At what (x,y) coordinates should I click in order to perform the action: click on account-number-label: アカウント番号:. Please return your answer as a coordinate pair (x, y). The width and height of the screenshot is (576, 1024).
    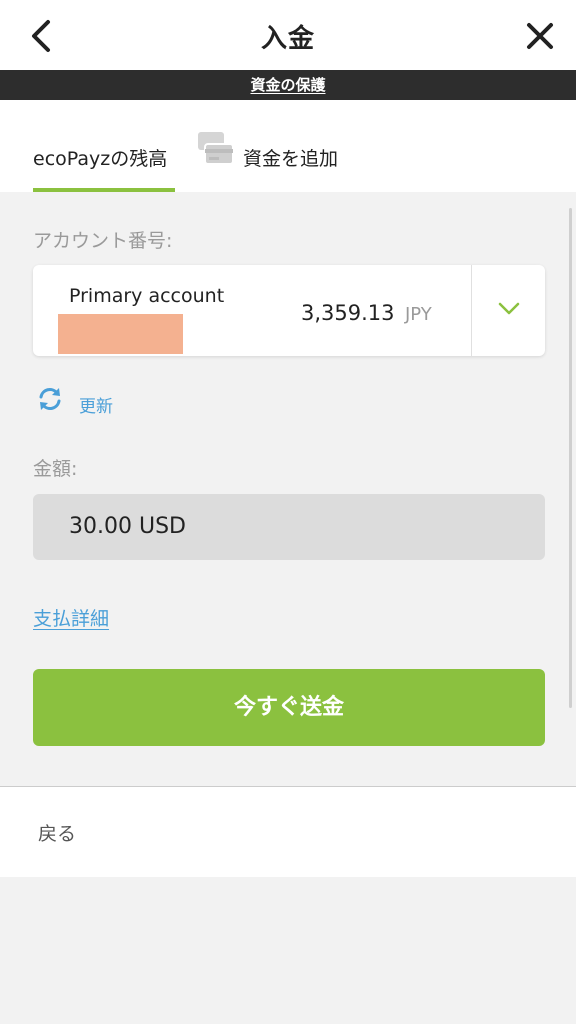
    Looking at the image, I should click on (103, 241).